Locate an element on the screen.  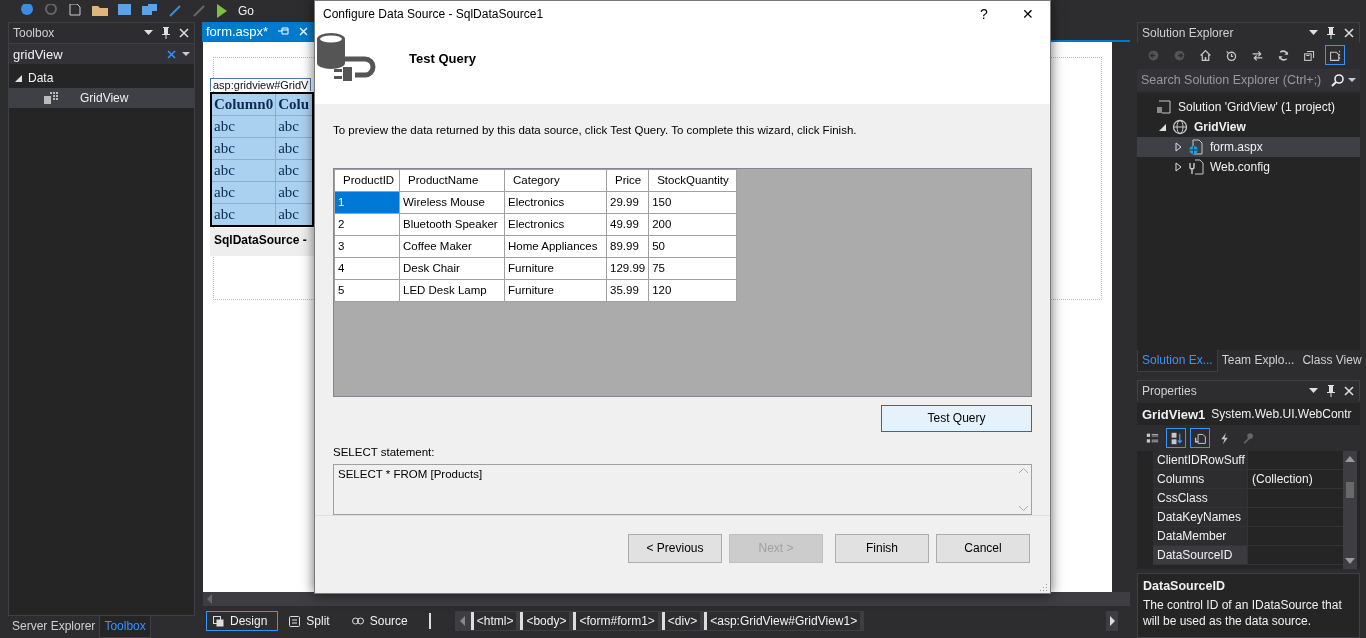
panel-tab: Class View is located at coordinates (1332, 361).